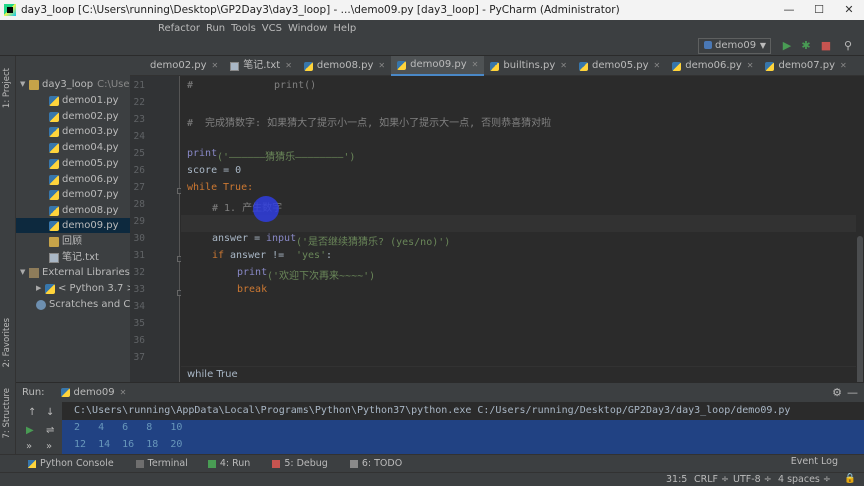 Image resolution: width=864 pixels, height=486 pixels. Describe the element at coordinates (300, 463) in the screenshot. I see `debug-tool-tab: 5: Debug` at that location.